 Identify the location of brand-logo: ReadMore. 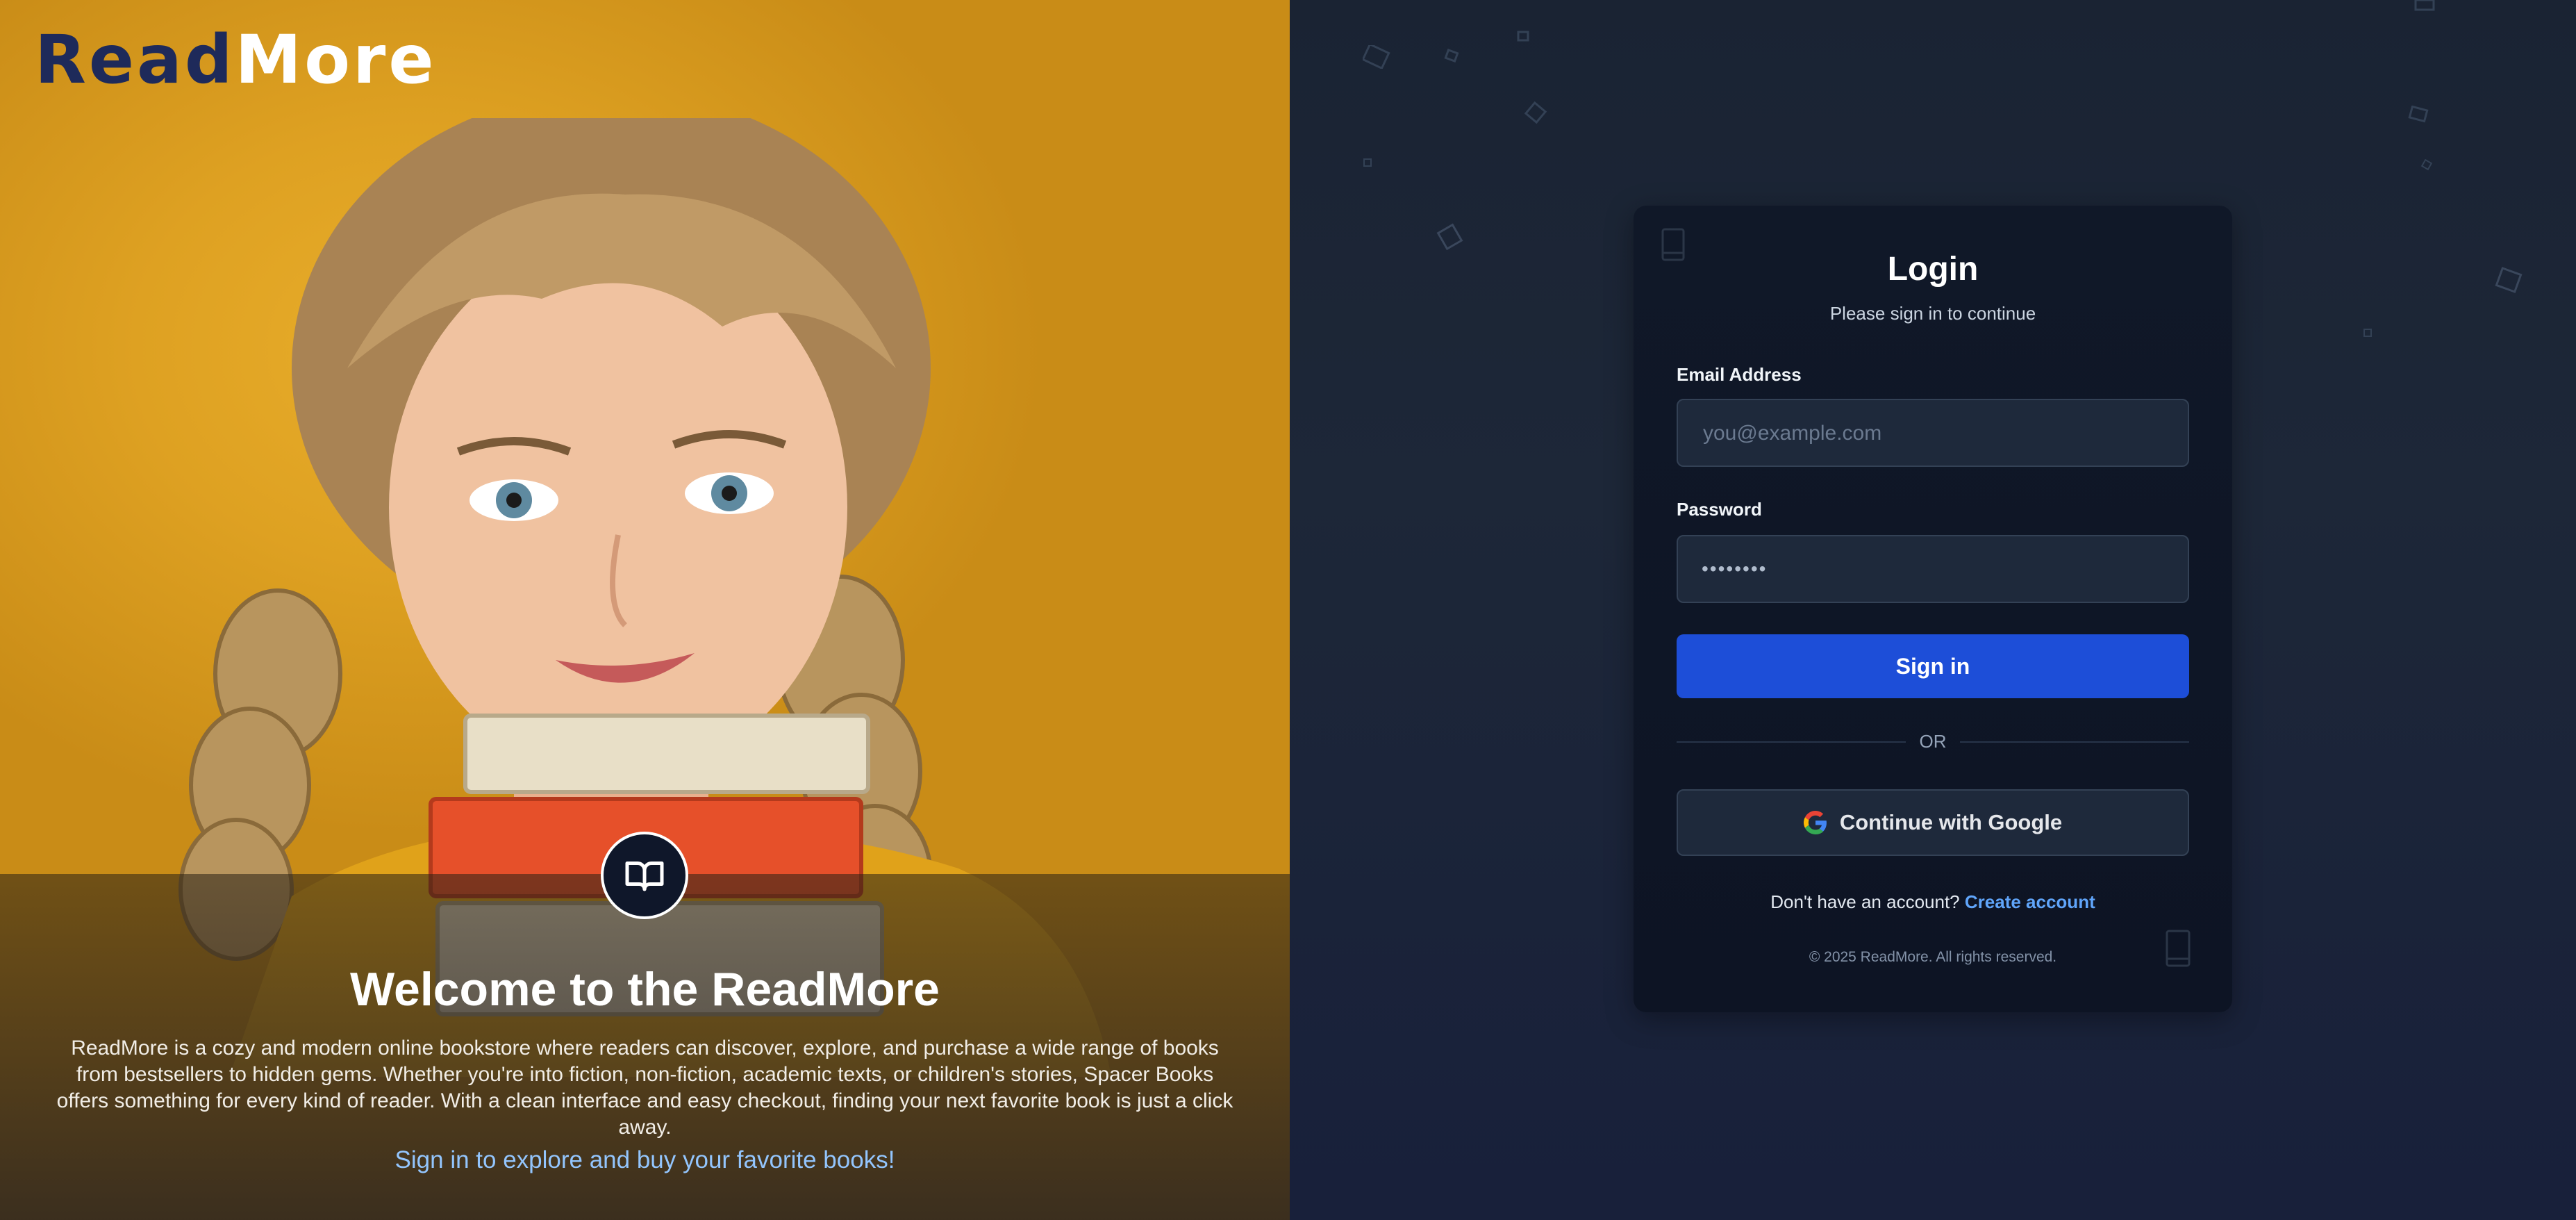
(235, 60).